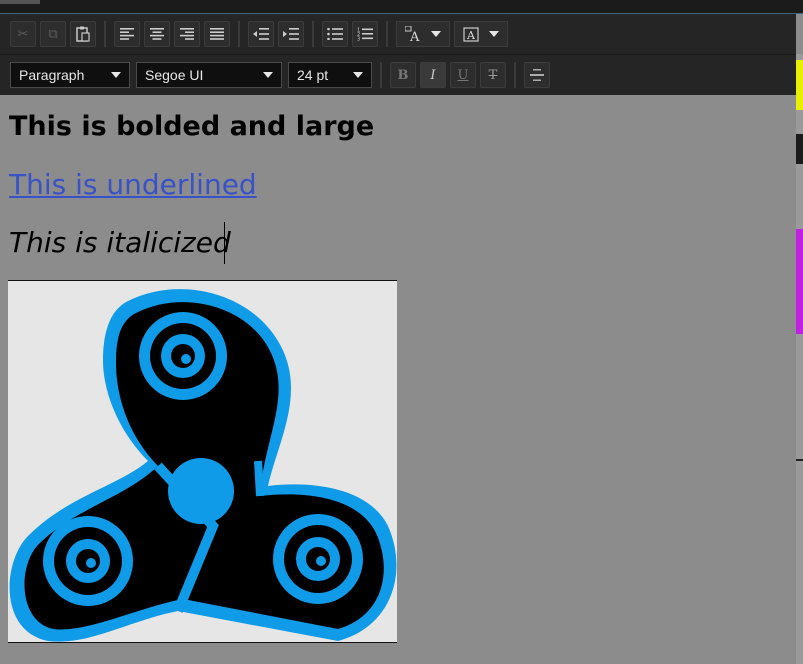 The width and height of the screenshot is (803, 664). I want to click on bold-icon: B, so click(403, 75).